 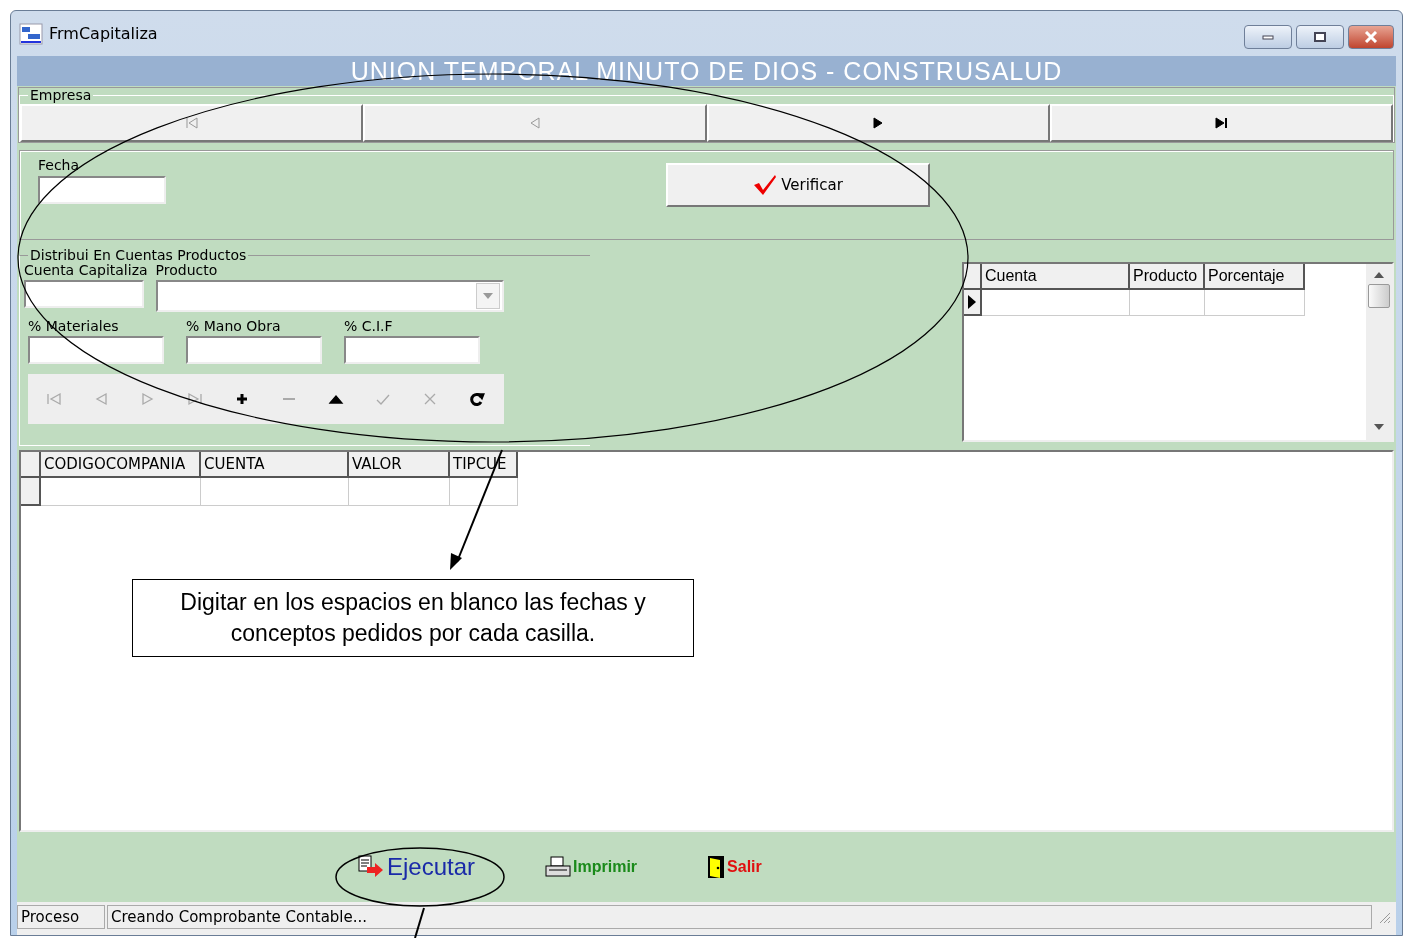 I want to click on annotation-line, so click(x=419, y=922).